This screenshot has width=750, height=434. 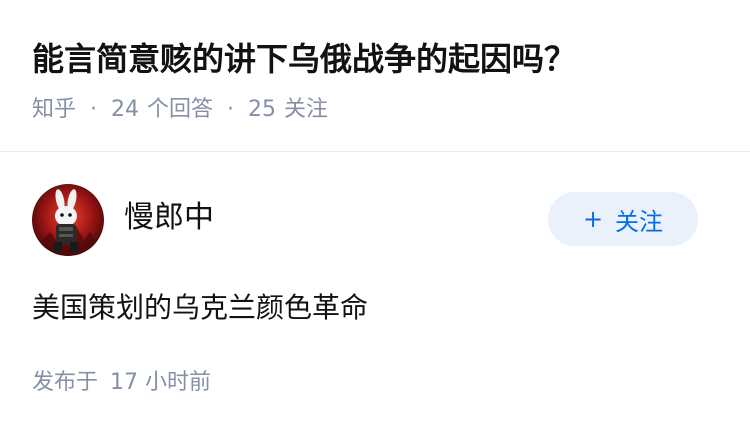 What do you see at coordinates (161, 382) in the screenshot?
I see `publish-time-value: 17 小时前` at bounding box center [161, 382].